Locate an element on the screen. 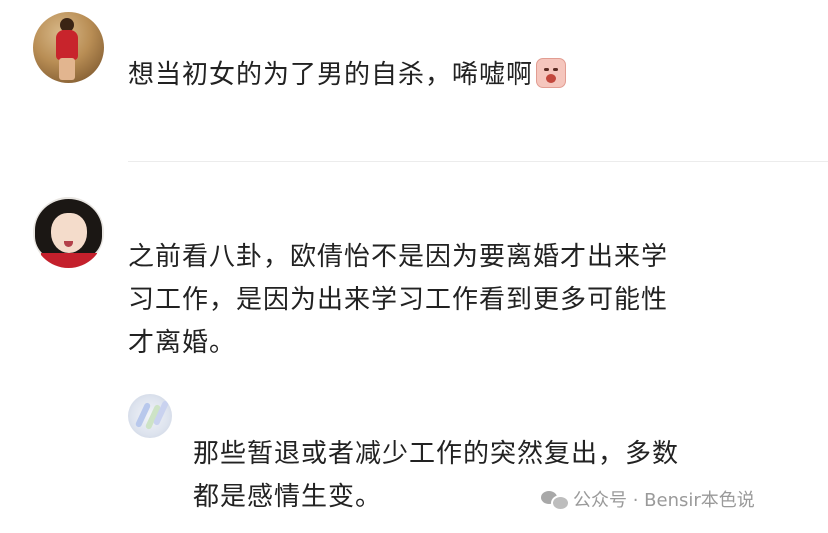 The image size is (828, 533). wechat-icon is located at coordinates (555, 500).